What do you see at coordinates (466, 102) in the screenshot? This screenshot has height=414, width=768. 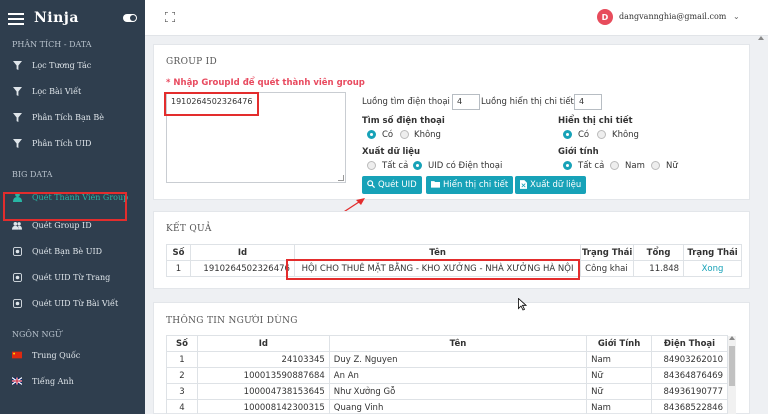 I see `phone-threads-input: 4` at bounding box center [466, 102].